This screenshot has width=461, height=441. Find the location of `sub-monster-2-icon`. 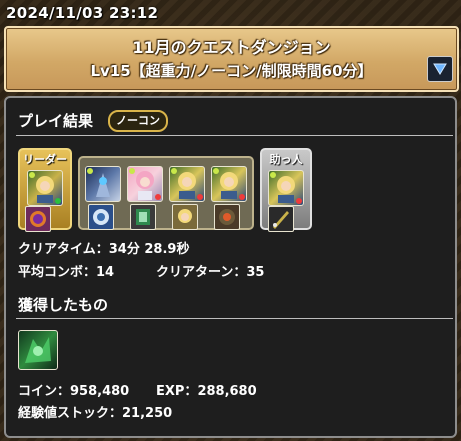

sub-monster-2-icon is located at coordinates (145, 184).